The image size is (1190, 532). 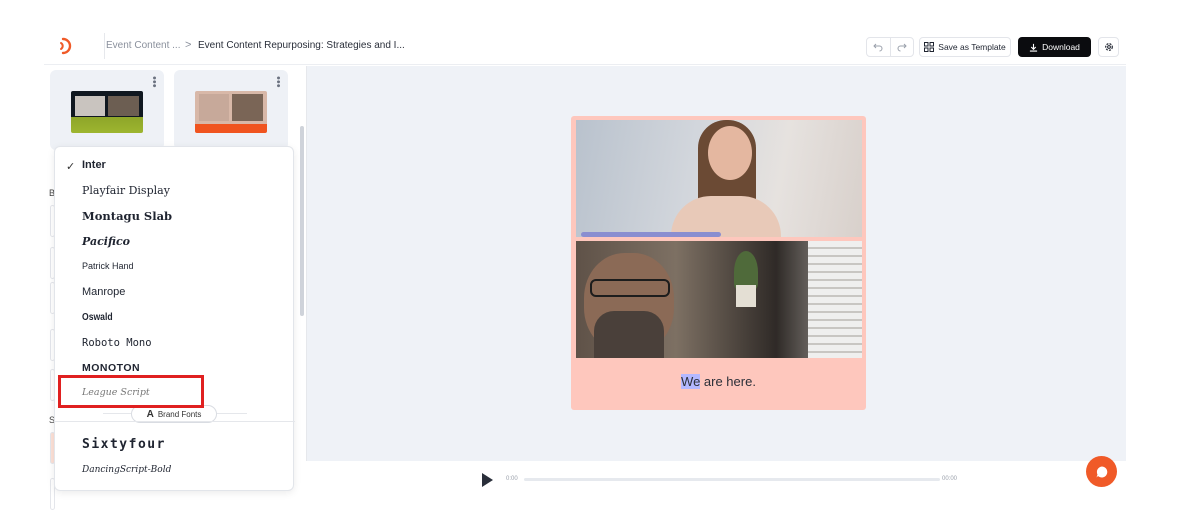 I want to click on timeline-track, so click(x=732, y=479).